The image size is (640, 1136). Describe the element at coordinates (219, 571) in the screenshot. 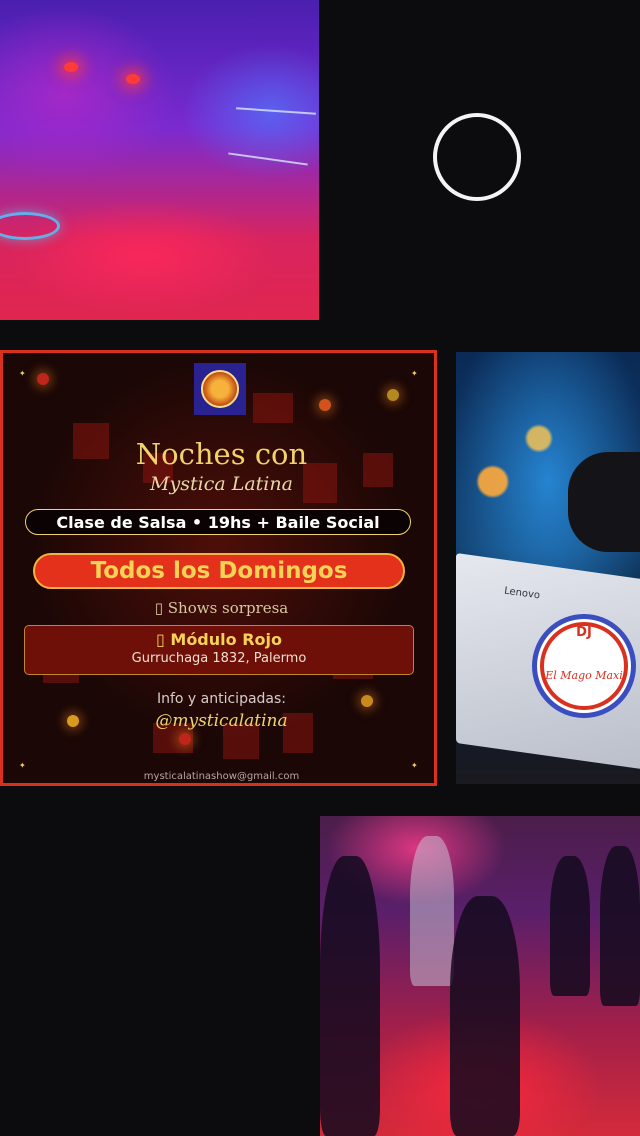

I see `days-pill: Todos los Domingos` at that location.